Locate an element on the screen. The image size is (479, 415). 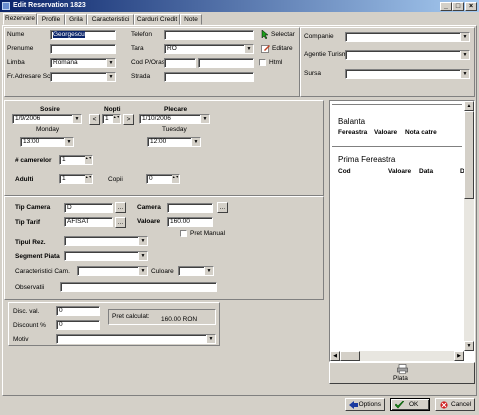
oras-input is located at coordinates (226, 63).